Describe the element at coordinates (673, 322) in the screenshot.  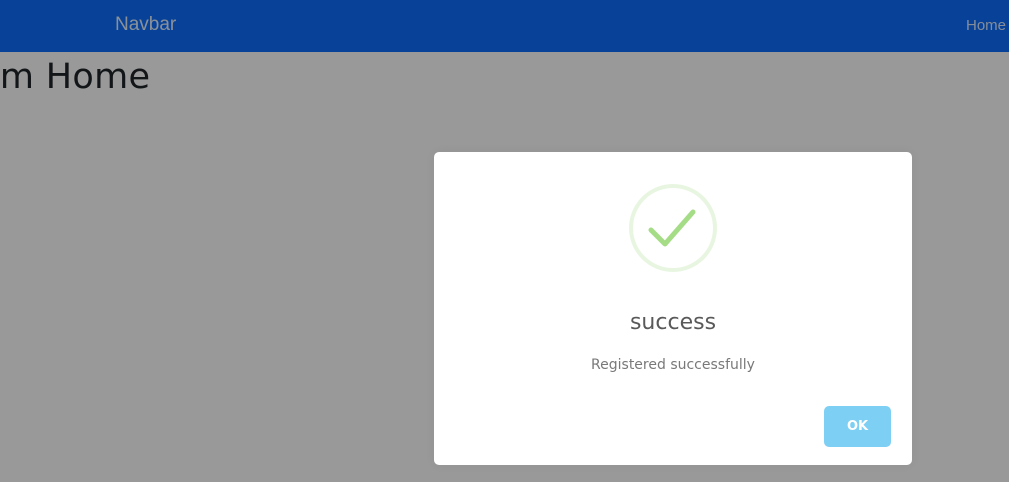
I see `dialog-title: success` at that location.